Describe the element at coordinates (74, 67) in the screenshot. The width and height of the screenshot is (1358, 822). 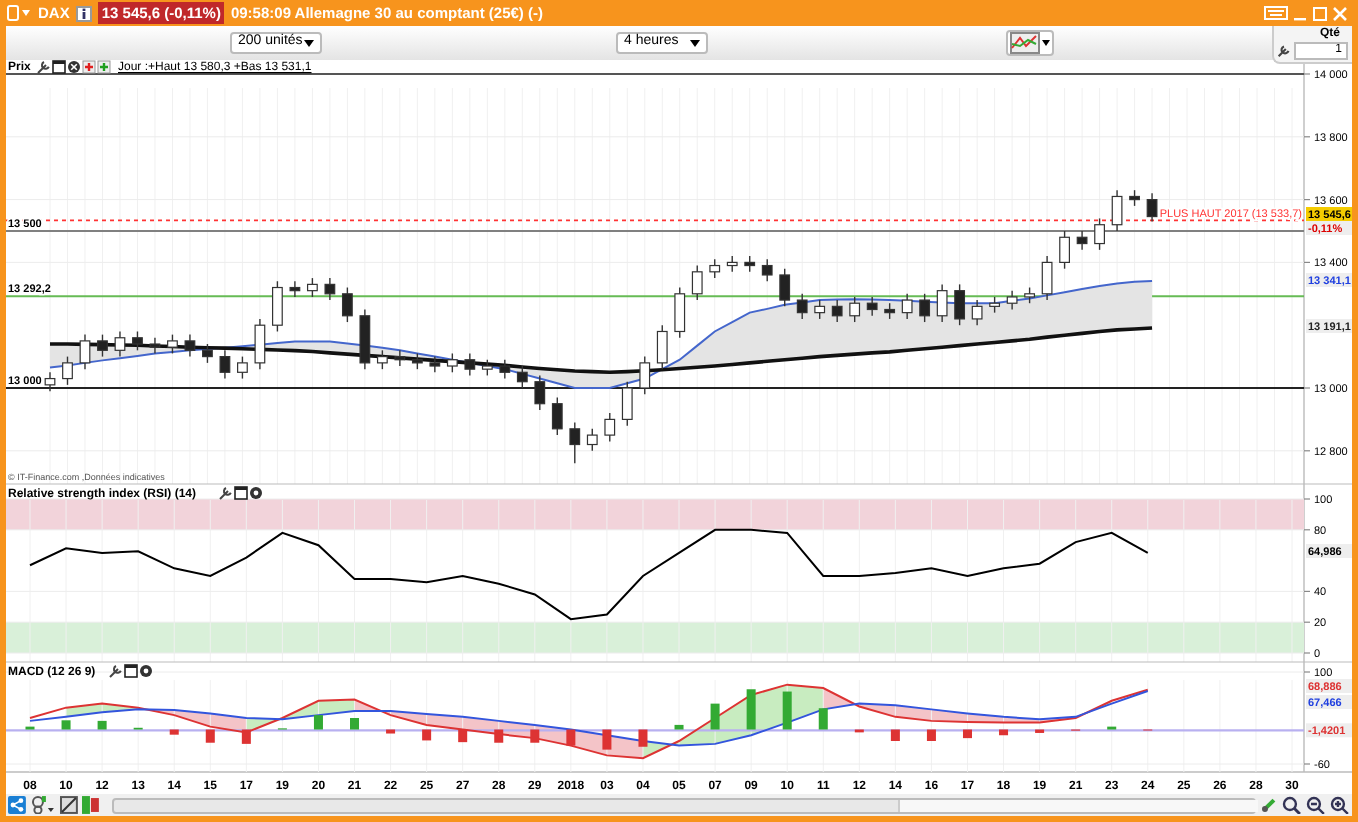
I see `close-icon` at that location.